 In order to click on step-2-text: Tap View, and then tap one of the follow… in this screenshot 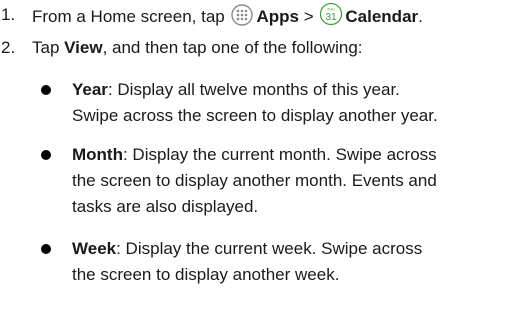, I will do `click(197, 48)`.